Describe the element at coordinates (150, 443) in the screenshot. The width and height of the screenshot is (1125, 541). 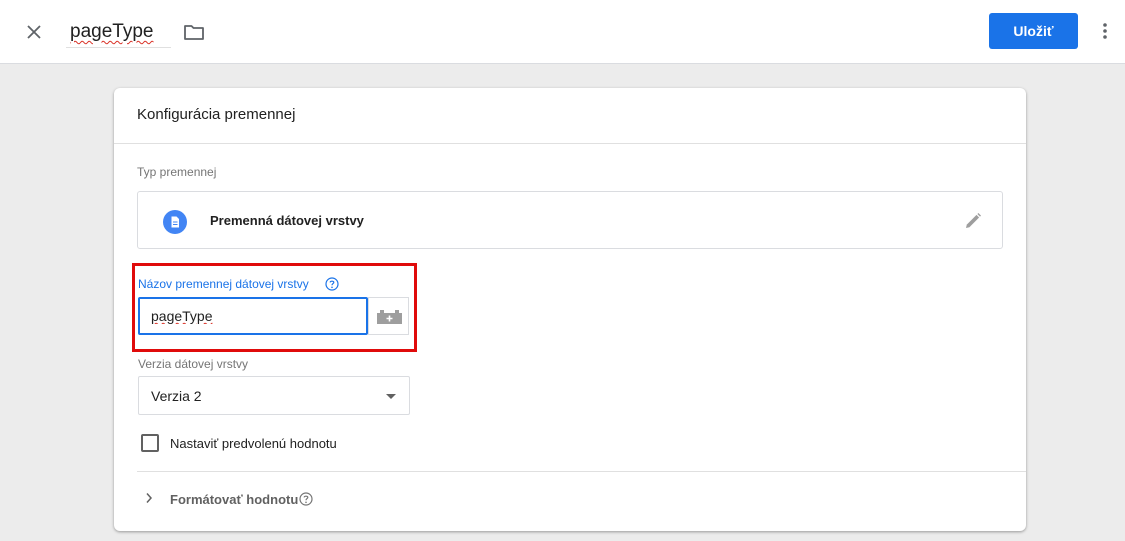
I see `default-value-checkbox` at that location.